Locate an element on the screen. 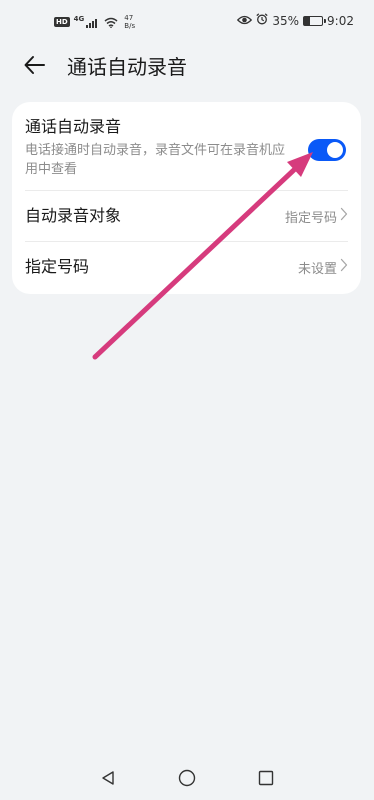  arrow-left-icon is located at coordinates (35, 67).